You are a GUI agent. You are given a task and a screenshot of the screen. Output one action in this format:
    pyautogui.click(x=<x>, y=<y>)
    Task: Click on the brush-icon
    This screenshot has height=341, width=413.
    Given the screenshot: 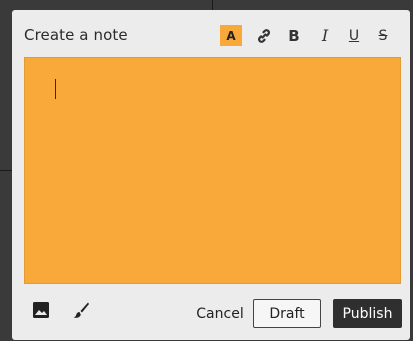 What is the action you would take?
    pyautogui.click(x=81, y=310)
    